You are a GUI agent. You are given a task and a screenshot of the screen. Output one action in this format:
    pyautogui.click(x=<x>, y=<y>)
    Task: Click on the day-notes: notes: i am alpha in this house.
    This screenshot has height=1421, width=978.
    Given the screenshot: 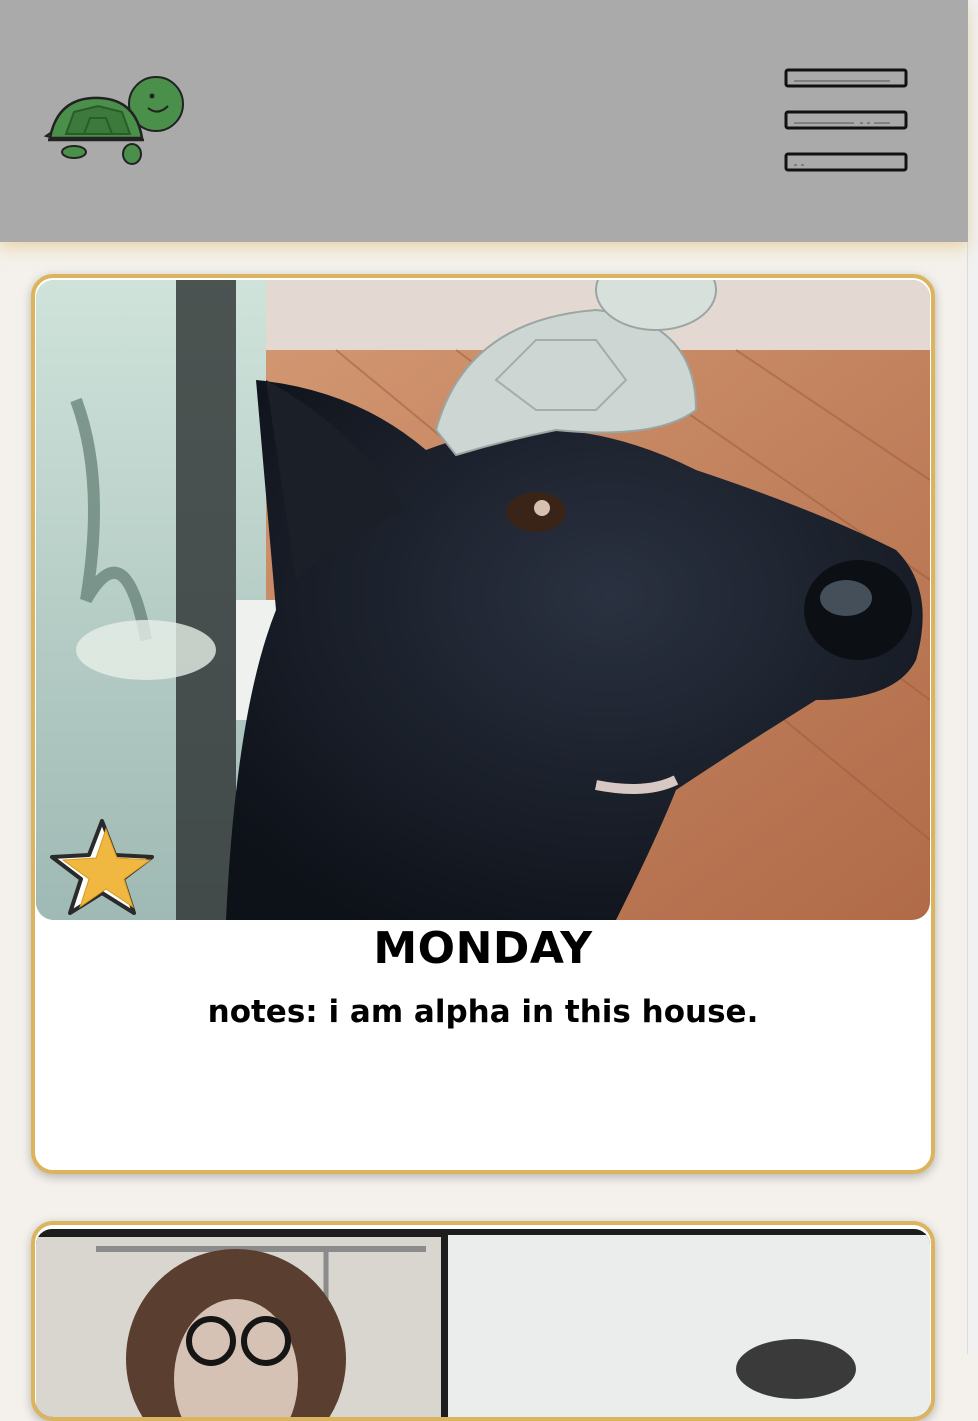 What is the action you would take?
    pyautogui.click(x=483, y=1012)
    